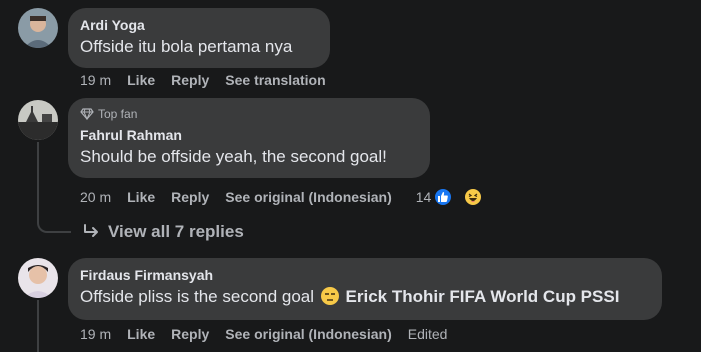 This screenshot has height=352, width=701. What do you see at coordinates (473, 197) in the screenshot?
I see `haha-reaction-icon` at bounding box center [473, 197].